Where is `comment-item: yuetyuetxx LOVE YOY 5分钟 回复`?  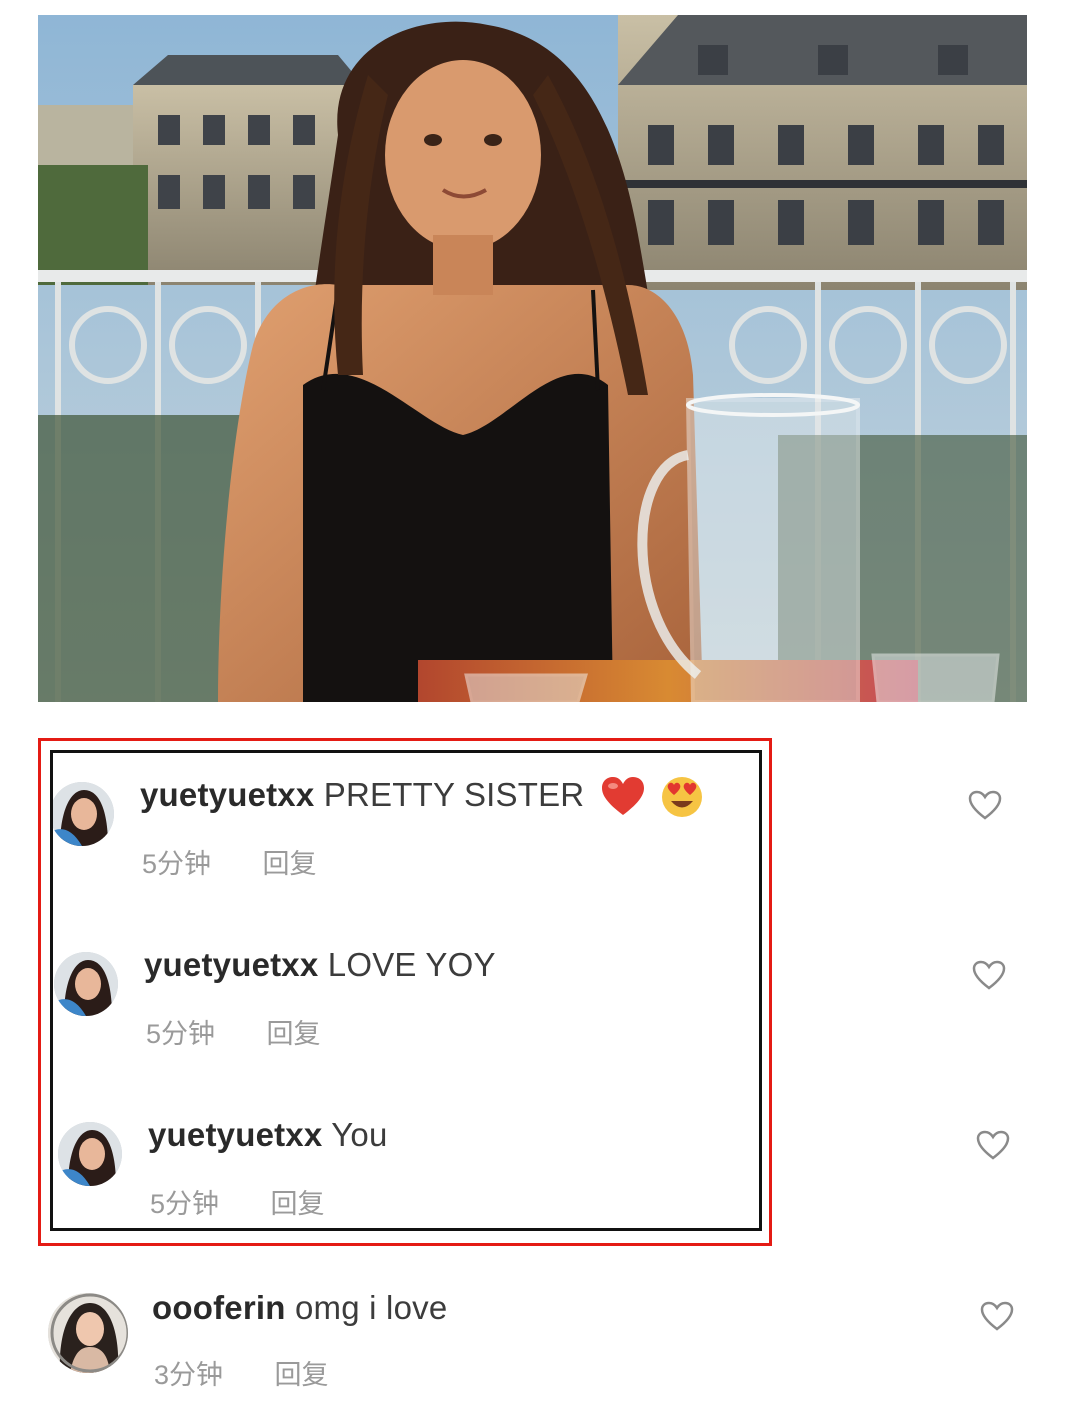 comment-item: yuetyuetxx LOVE YOY 5分钟 回复 is located at coordinates (532, 995).